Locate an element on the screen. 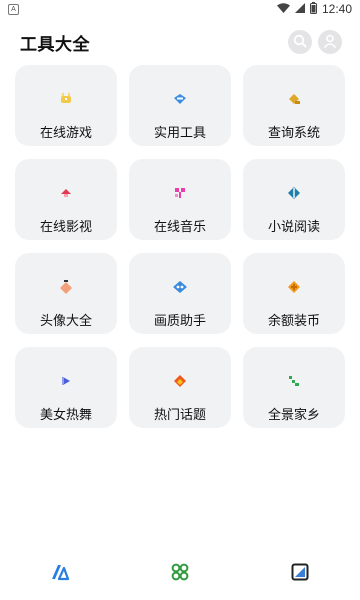 This screenshot has width=360, height=600. apps-icon is located at coordinates (180, 574).